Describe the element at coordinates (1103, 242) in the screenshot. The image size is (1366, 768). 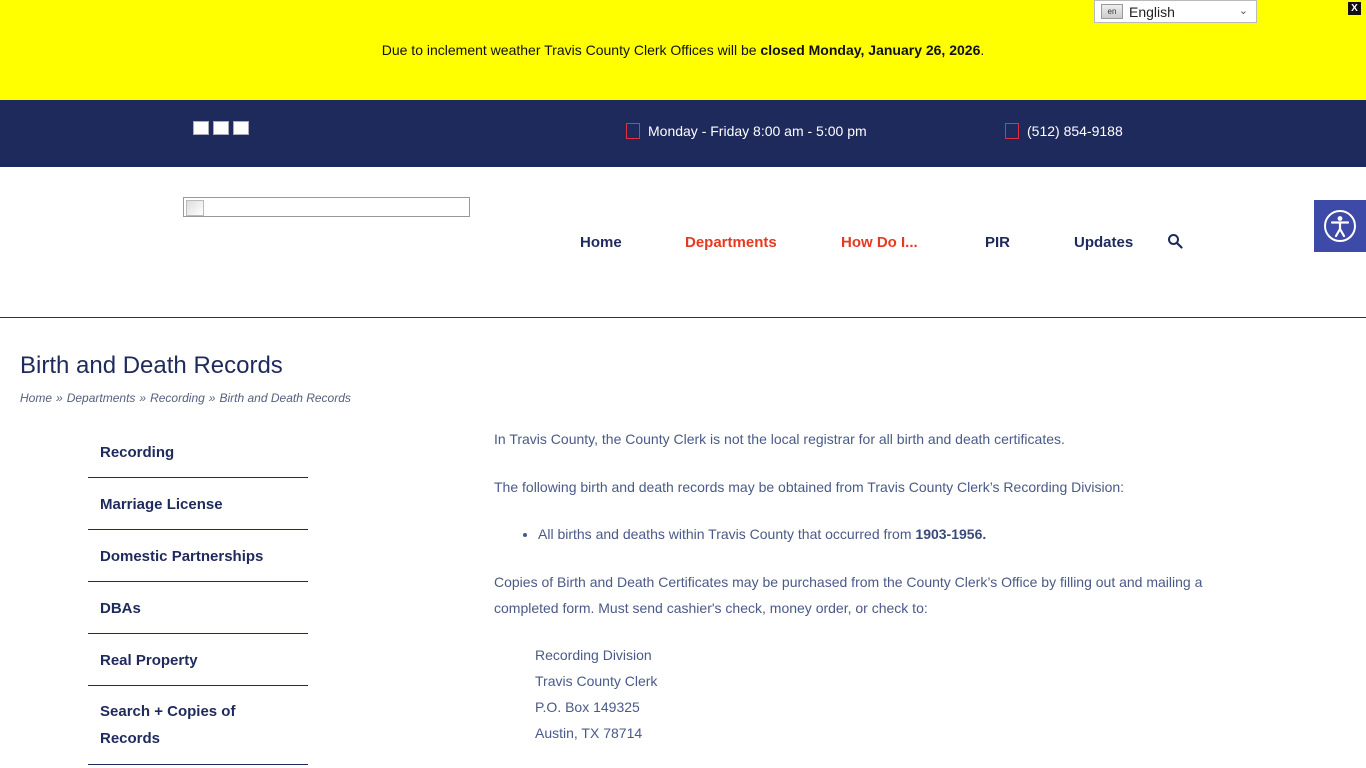
I see `nav-updates: Updates` at that location.